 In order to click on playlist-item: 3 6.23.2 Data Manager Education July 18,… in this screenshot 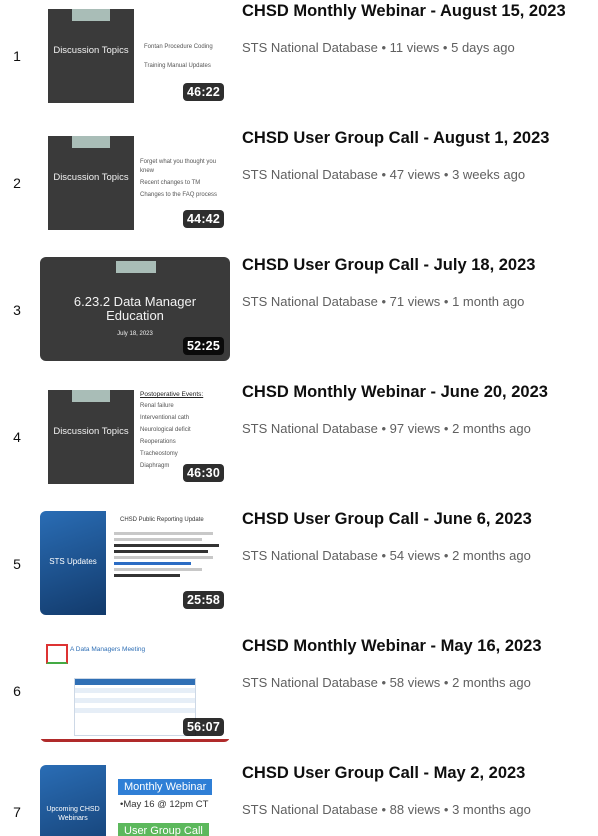, I will do `click(299, 314)`.